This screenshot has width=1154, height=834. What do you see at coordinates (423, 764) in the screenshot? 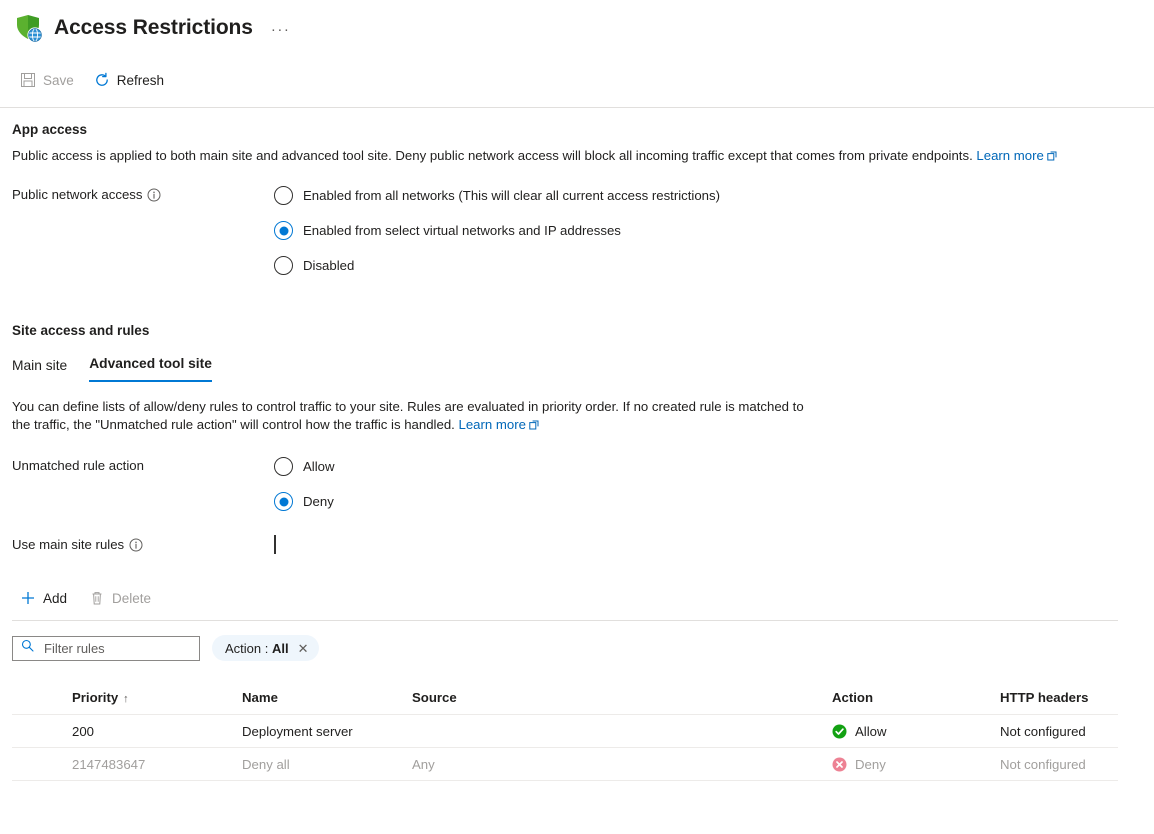
I see `cell-source: Any` at bounding box center [423, 764].